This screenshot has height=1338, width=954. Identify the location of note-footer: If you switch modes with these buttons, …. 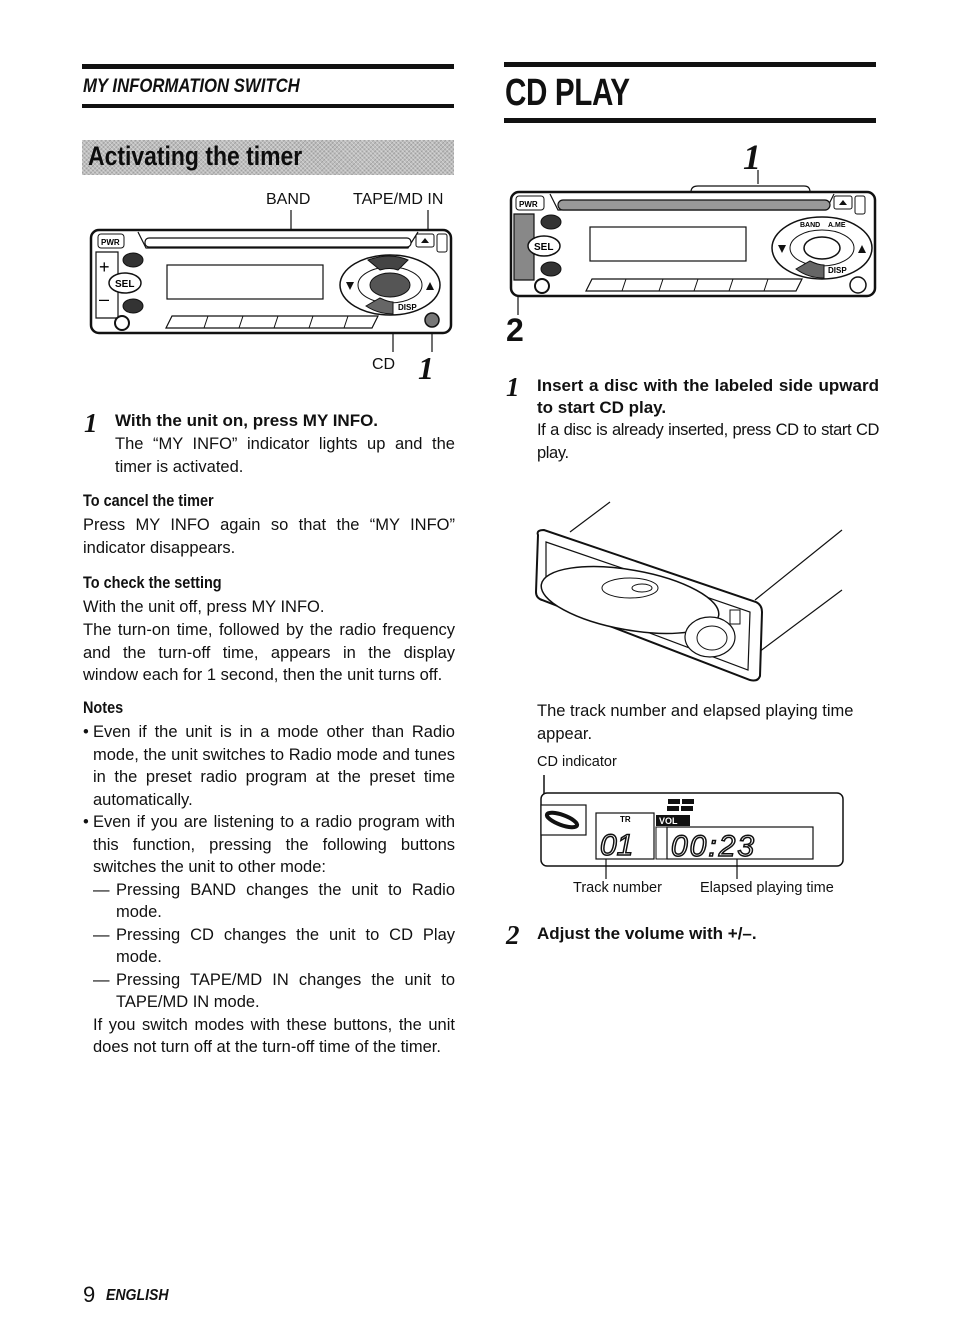
(274, 1036).